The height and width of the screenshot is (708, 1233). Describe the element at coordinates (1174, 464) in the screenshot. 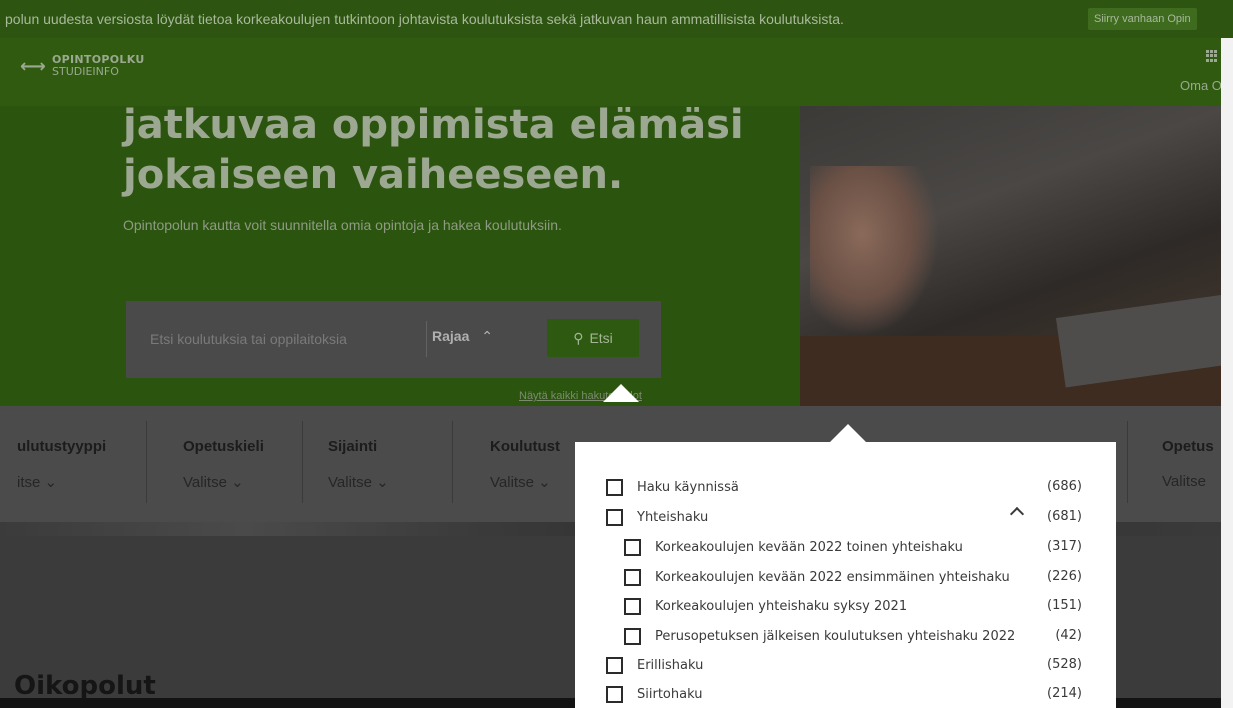

I see `filter-opetusaika: Opetus Valitse` at that location.